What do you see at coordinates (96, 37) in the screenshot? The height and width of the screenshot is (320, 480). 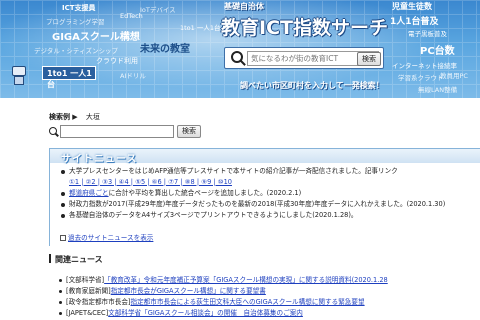 I see `banner-word: GIGAスクール構想` at bounding box center [96, 37].